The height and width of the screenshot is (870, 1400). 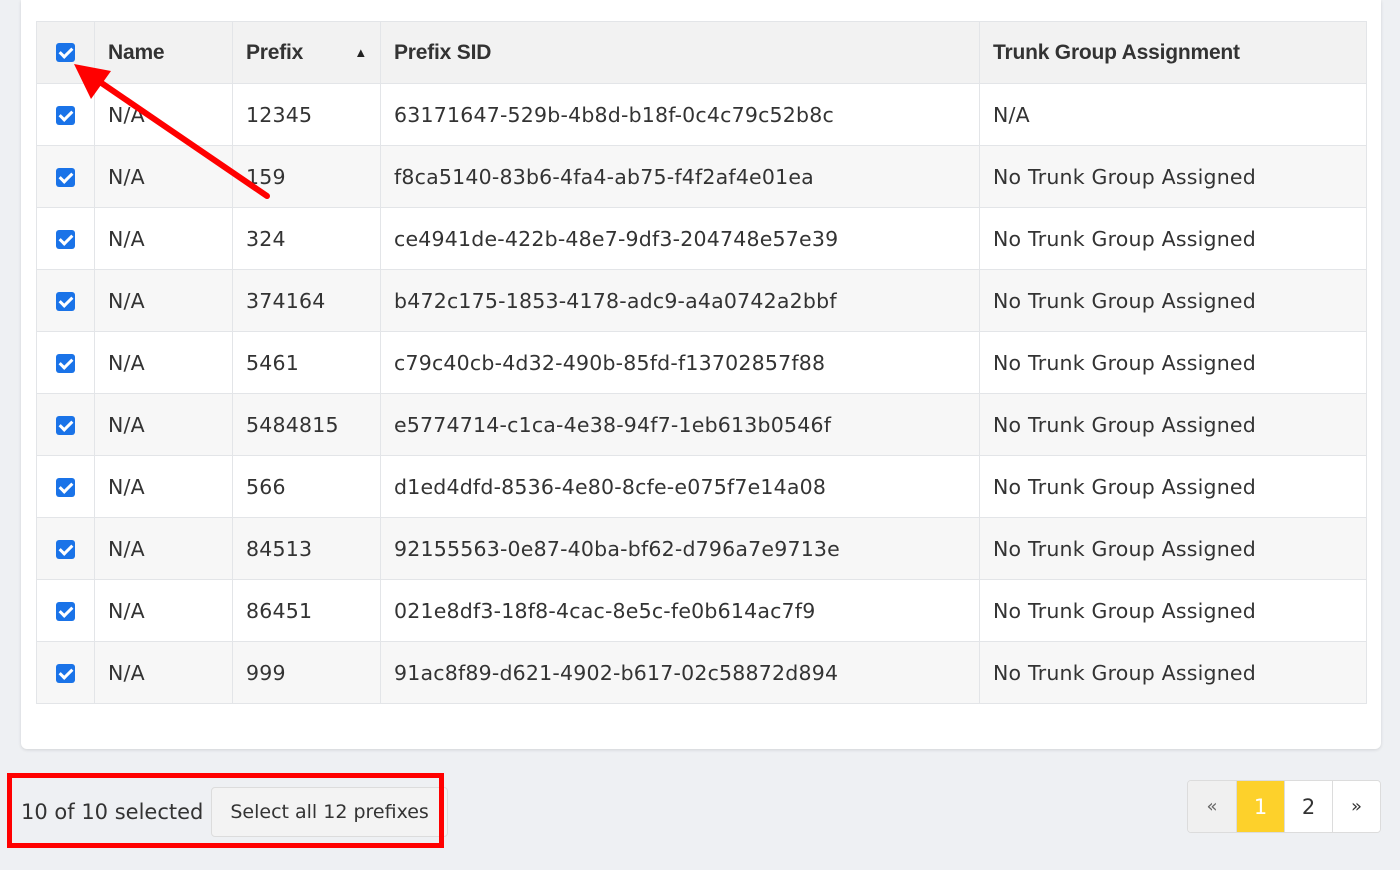 What do you see at coordinates (680, 548) in the screenshot?
I see `cell-prefix-sid: 92155563-0e87-40ba-bf62-d796a7e9713e` at bounding box center [680, 548].